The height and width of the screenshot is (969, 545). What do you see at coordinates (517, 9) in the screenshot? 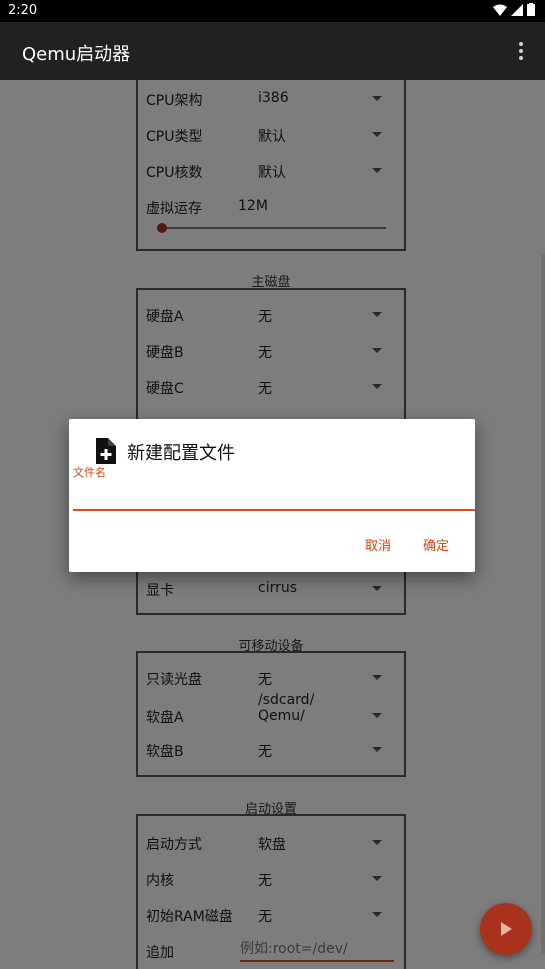
I see `signal-icon` at bounding box center [517, 9].